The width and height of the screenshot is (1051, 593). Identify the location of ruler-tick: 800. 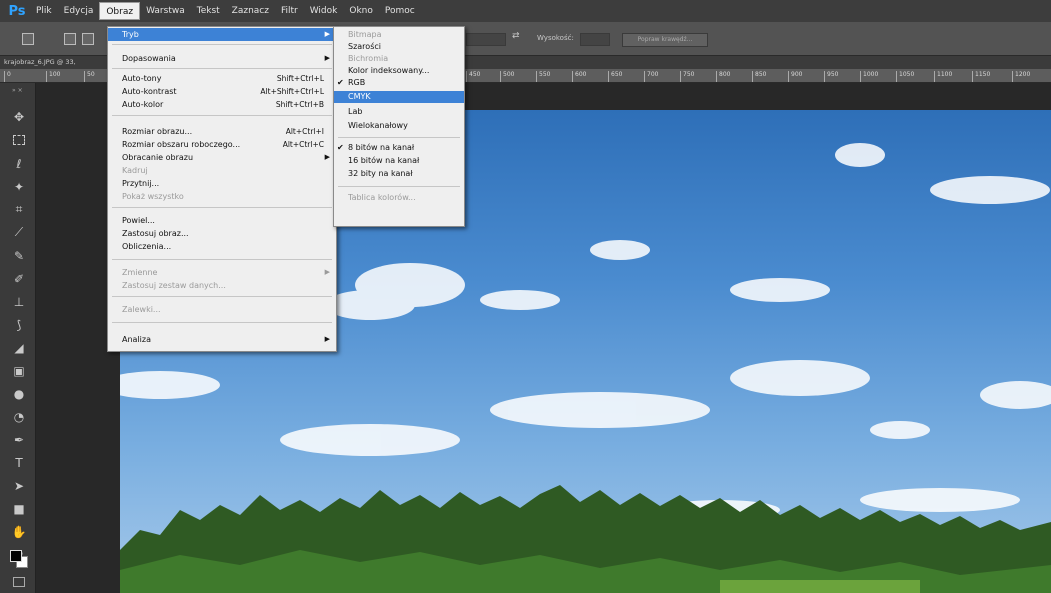
(723, 76).